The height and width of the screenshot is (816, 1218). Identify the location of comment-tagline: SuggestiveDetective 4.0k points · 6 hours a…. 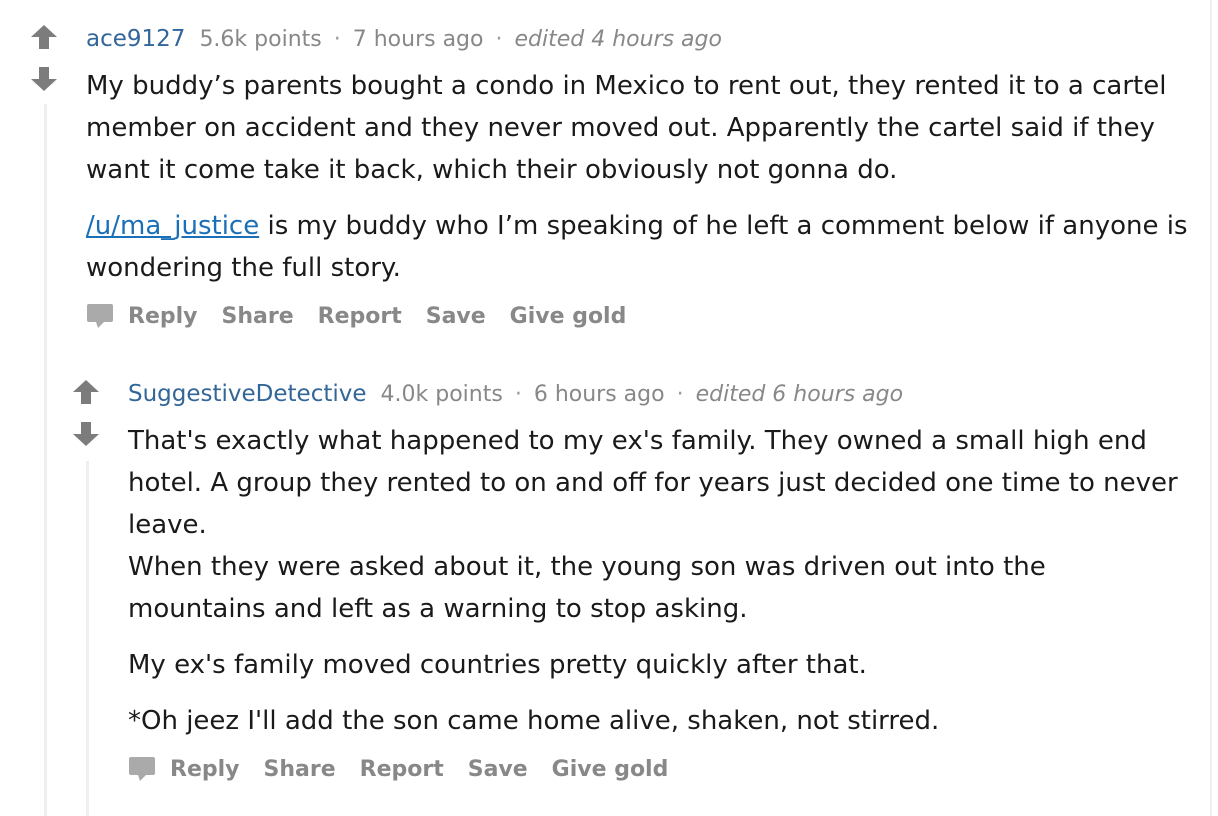
(655, 394).